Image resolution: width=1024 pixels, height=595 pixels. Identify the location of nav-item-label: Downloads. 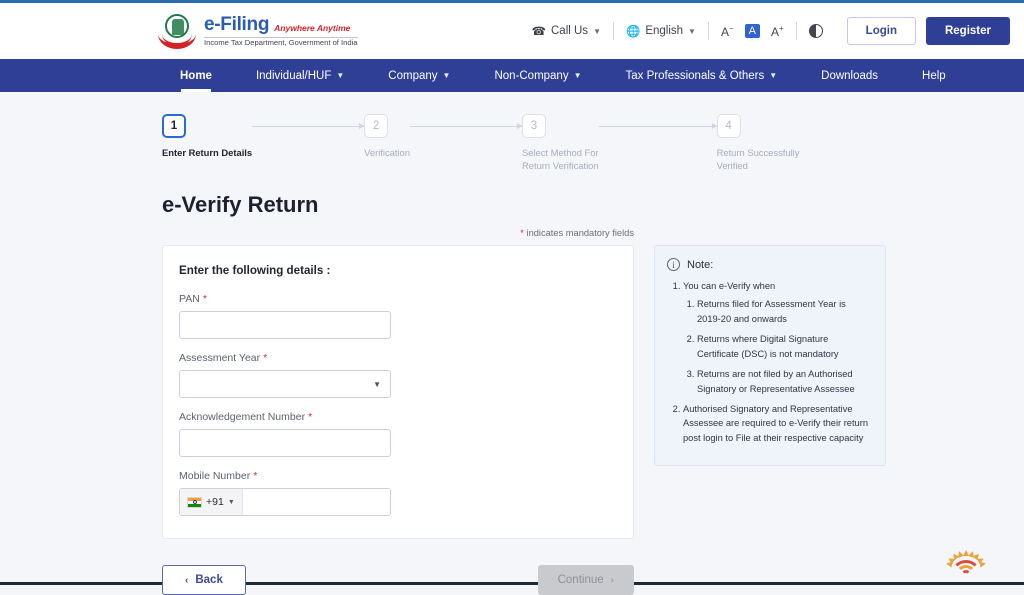
(850, 75).